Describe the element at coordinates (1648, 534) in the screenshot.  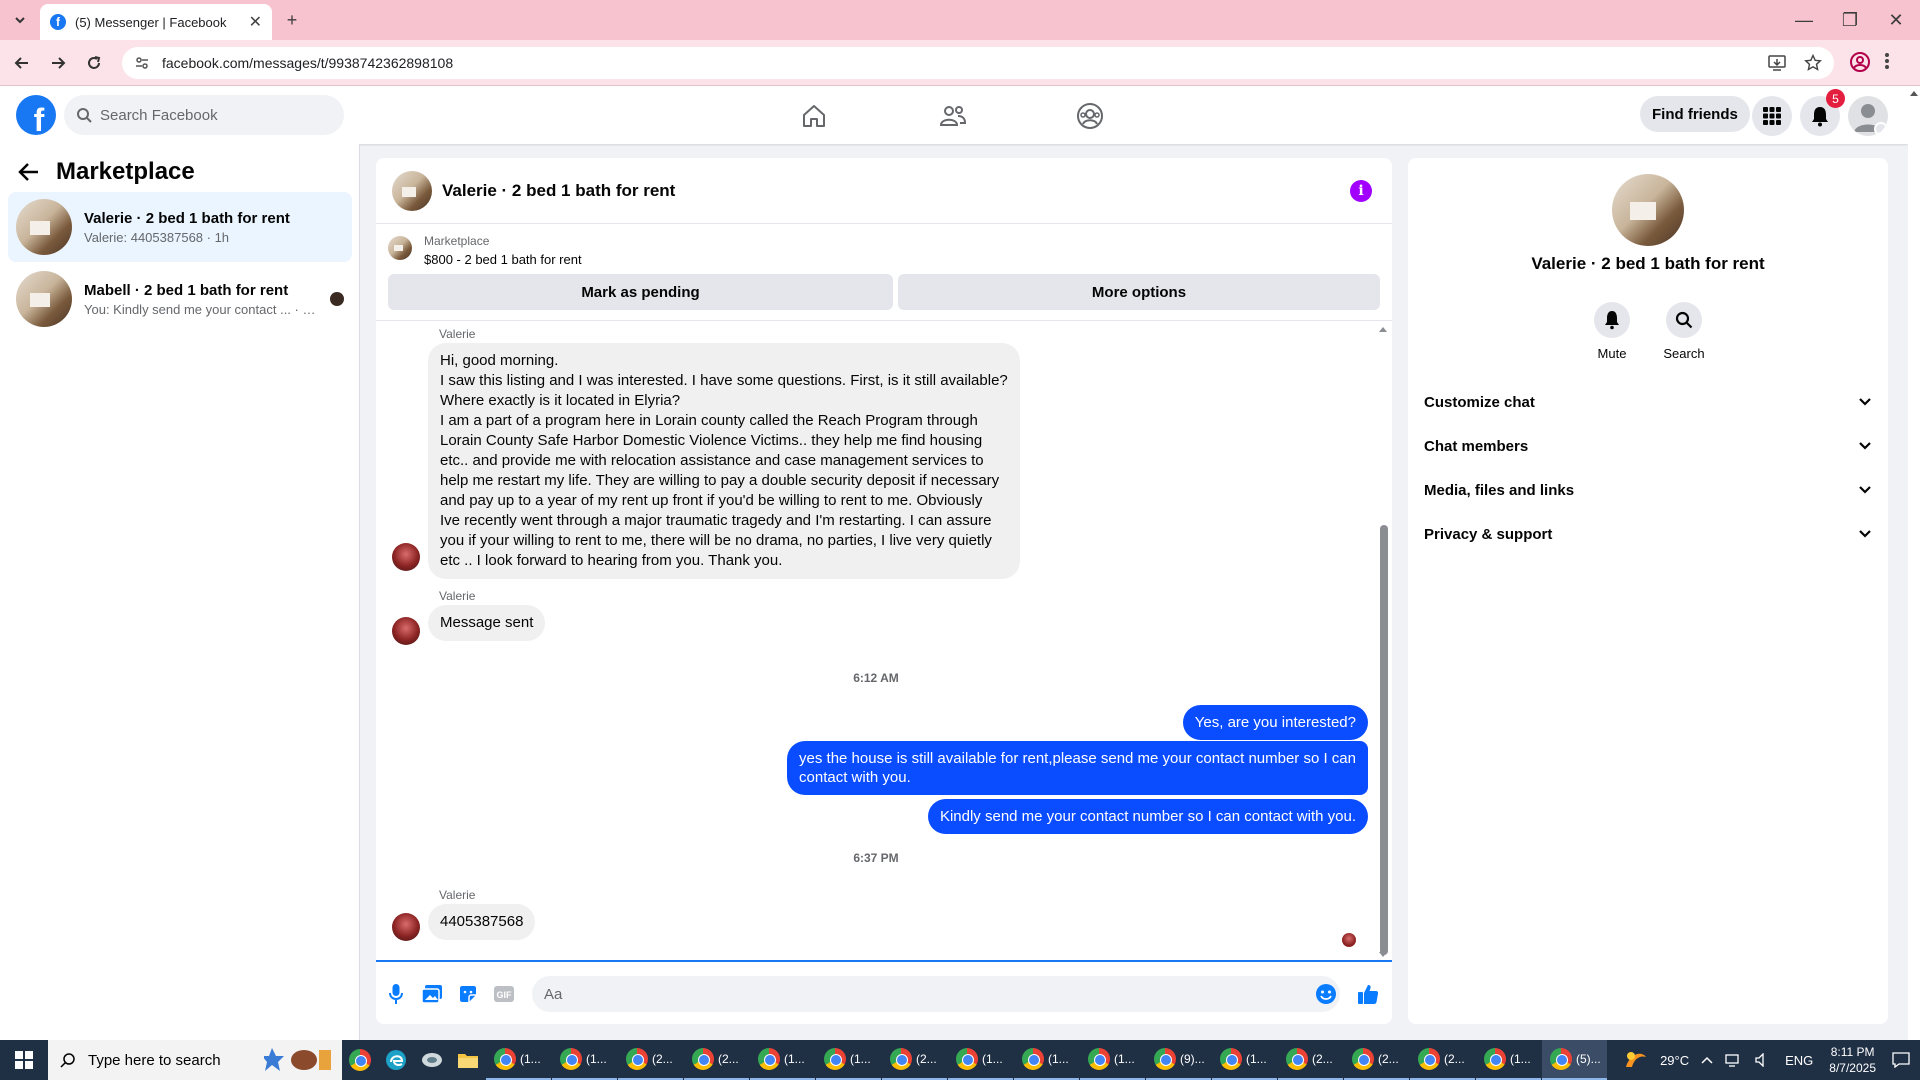
I see `privacy-support-section: Privacy & support` at that location.